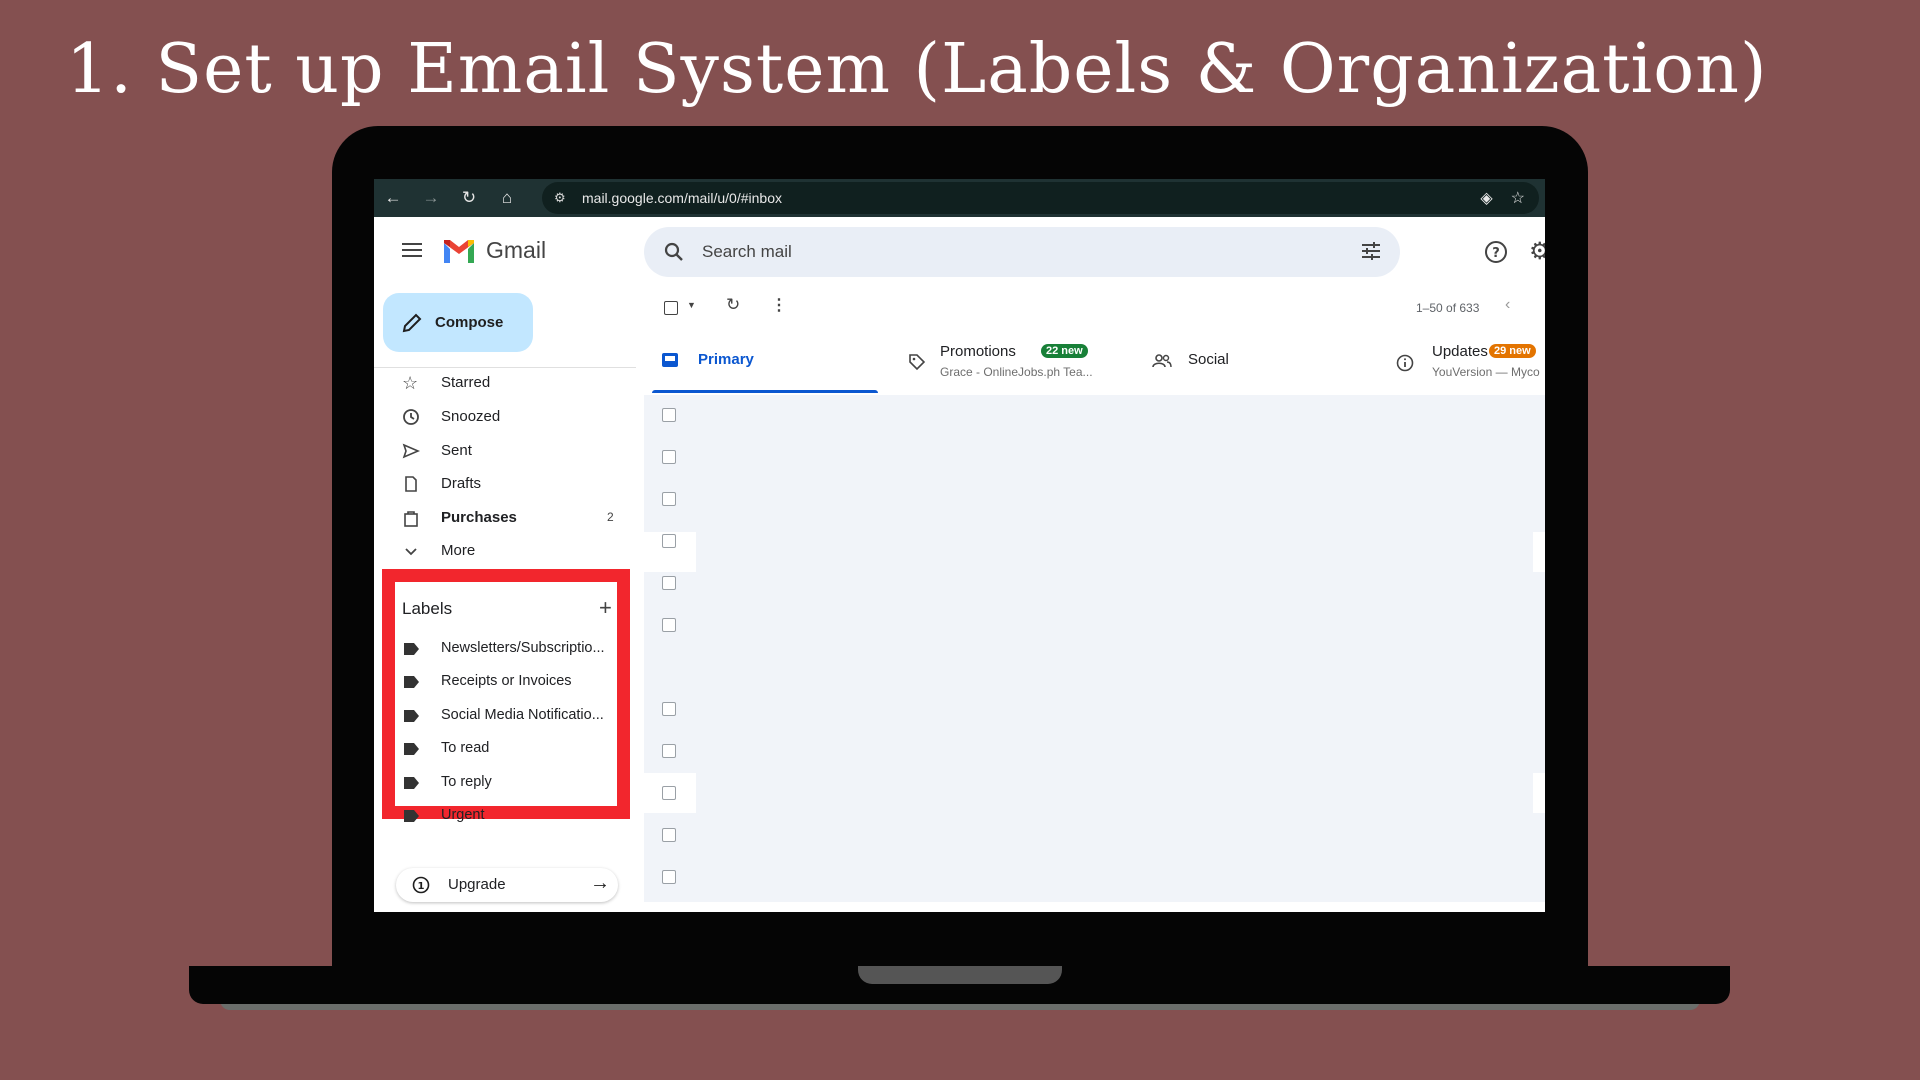  Describe the element at coordinates (765, 364) in the screenshot. I see `tab-primary: Primary` at that location.